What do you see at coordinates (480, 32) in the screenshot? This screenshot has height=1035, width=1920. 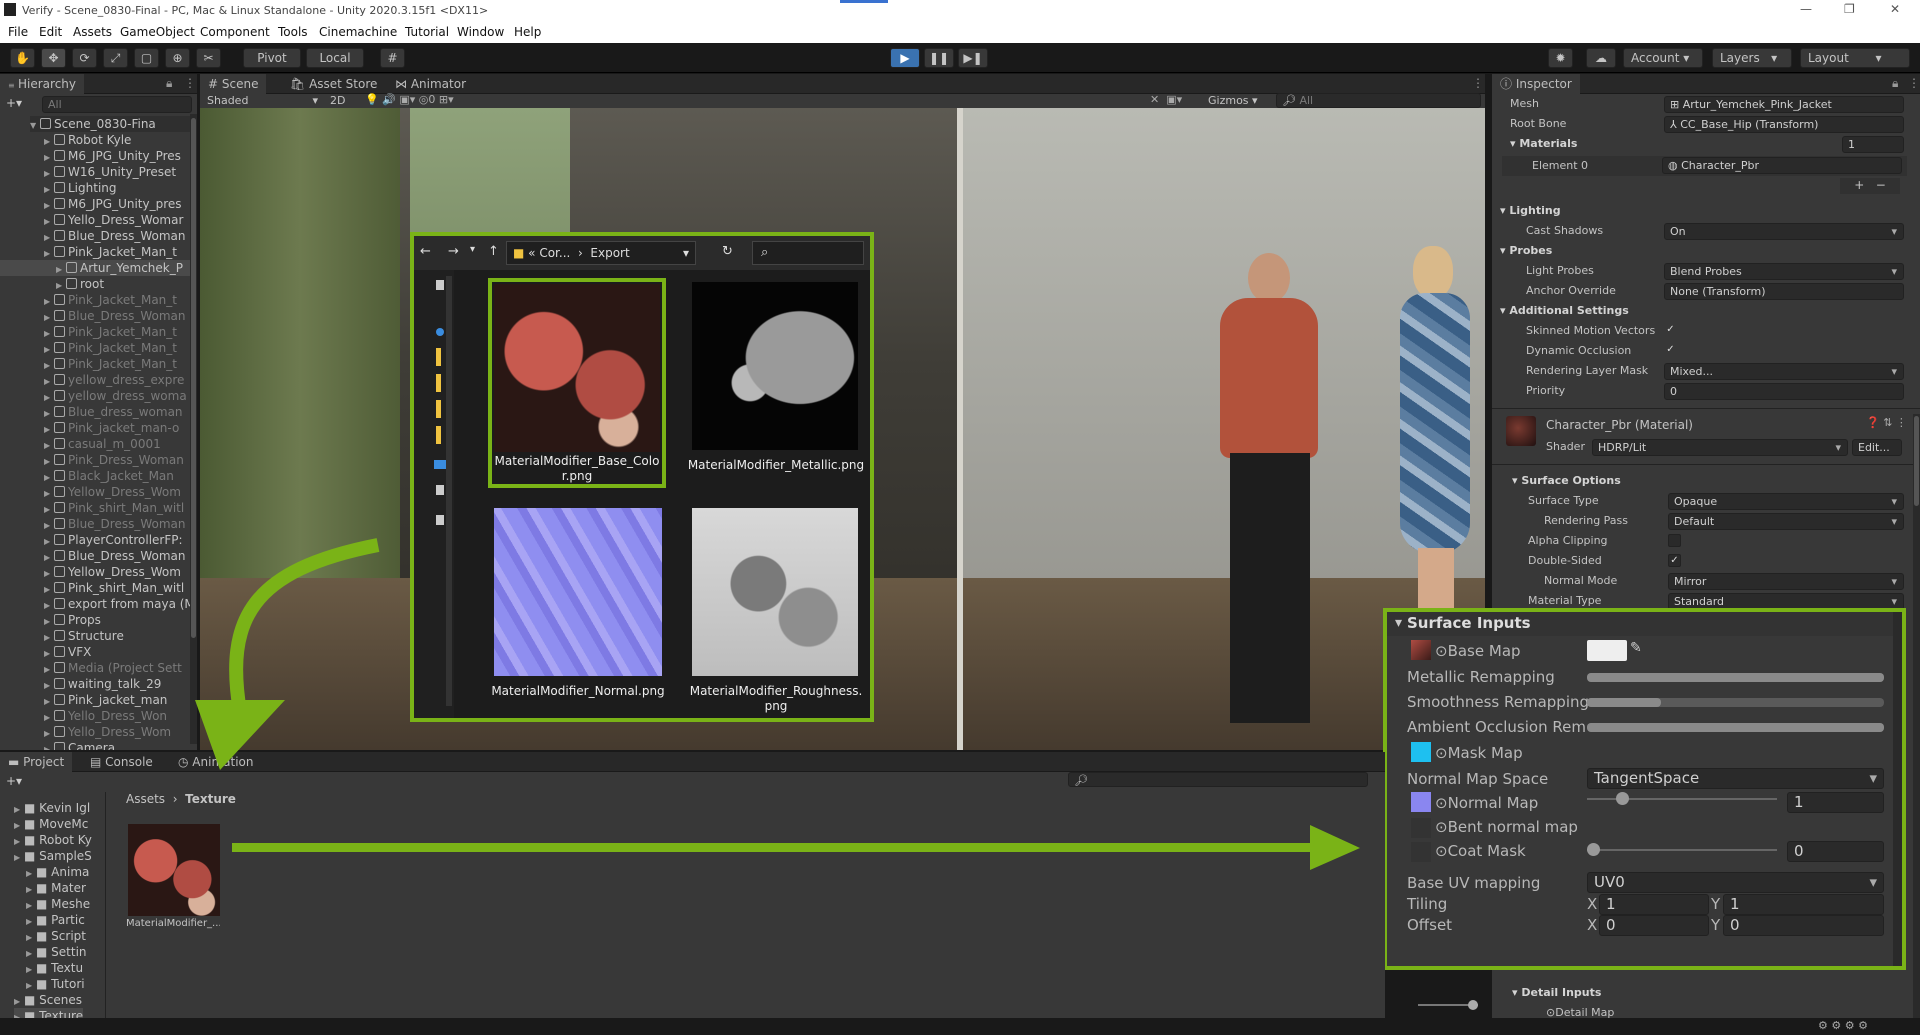 I see `menu-window: Window` at bounding box center [480, 32].